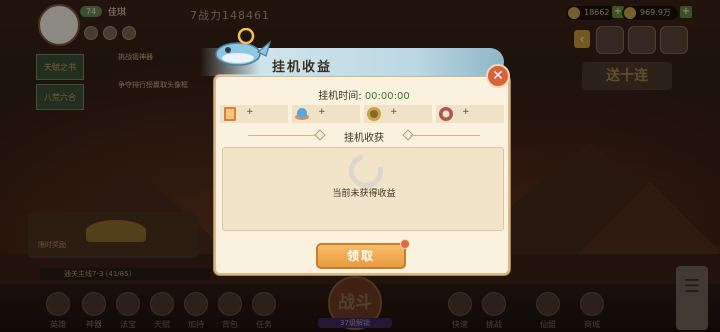 The width and height of the screenshot is (720, 332). Describe the element at coordinates (364, 194) in the screenshot. I see `empty-gain-text: 当前未获得收益` at that location.